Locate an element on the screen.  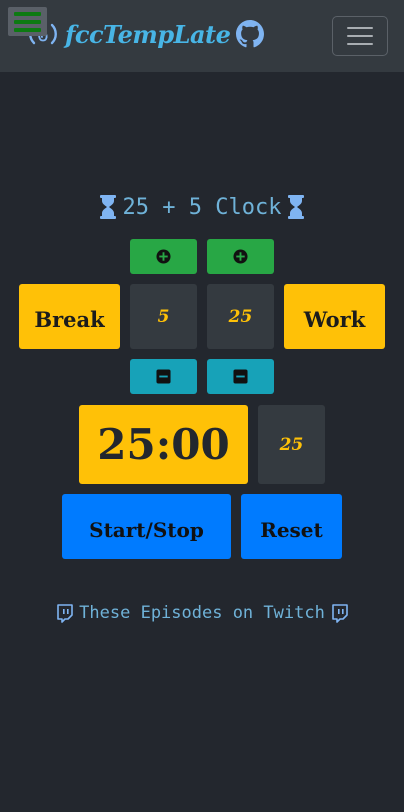
reset-button: Reset is located at coordinates (291, 526).